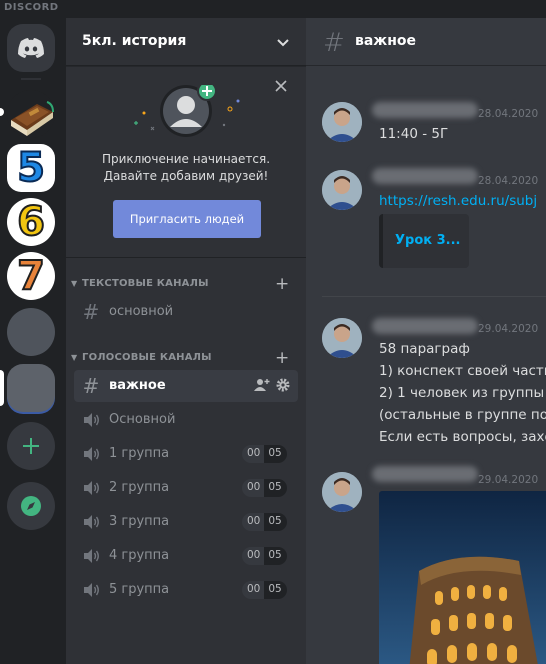 This screenshot has height=664, width=546. What do you see at coordinates (186, 420) in the screenshot?
I see `voice-channel-0: Основной` at bounding box center [186, 420].